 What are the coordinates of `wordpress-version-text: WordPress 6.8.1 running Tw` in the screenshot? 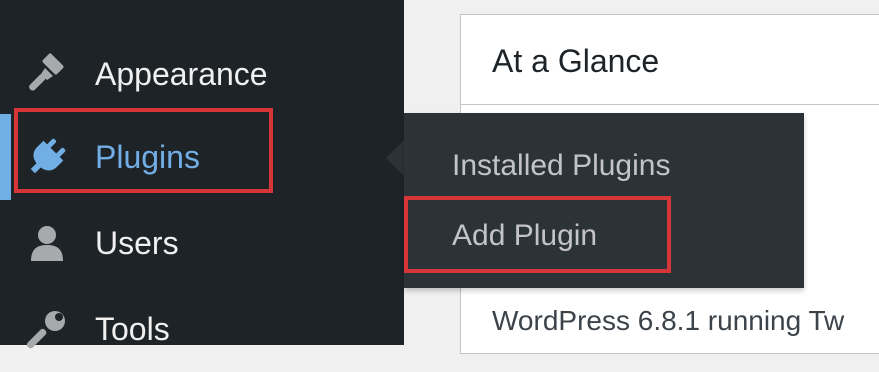 It's located at (668, 320).